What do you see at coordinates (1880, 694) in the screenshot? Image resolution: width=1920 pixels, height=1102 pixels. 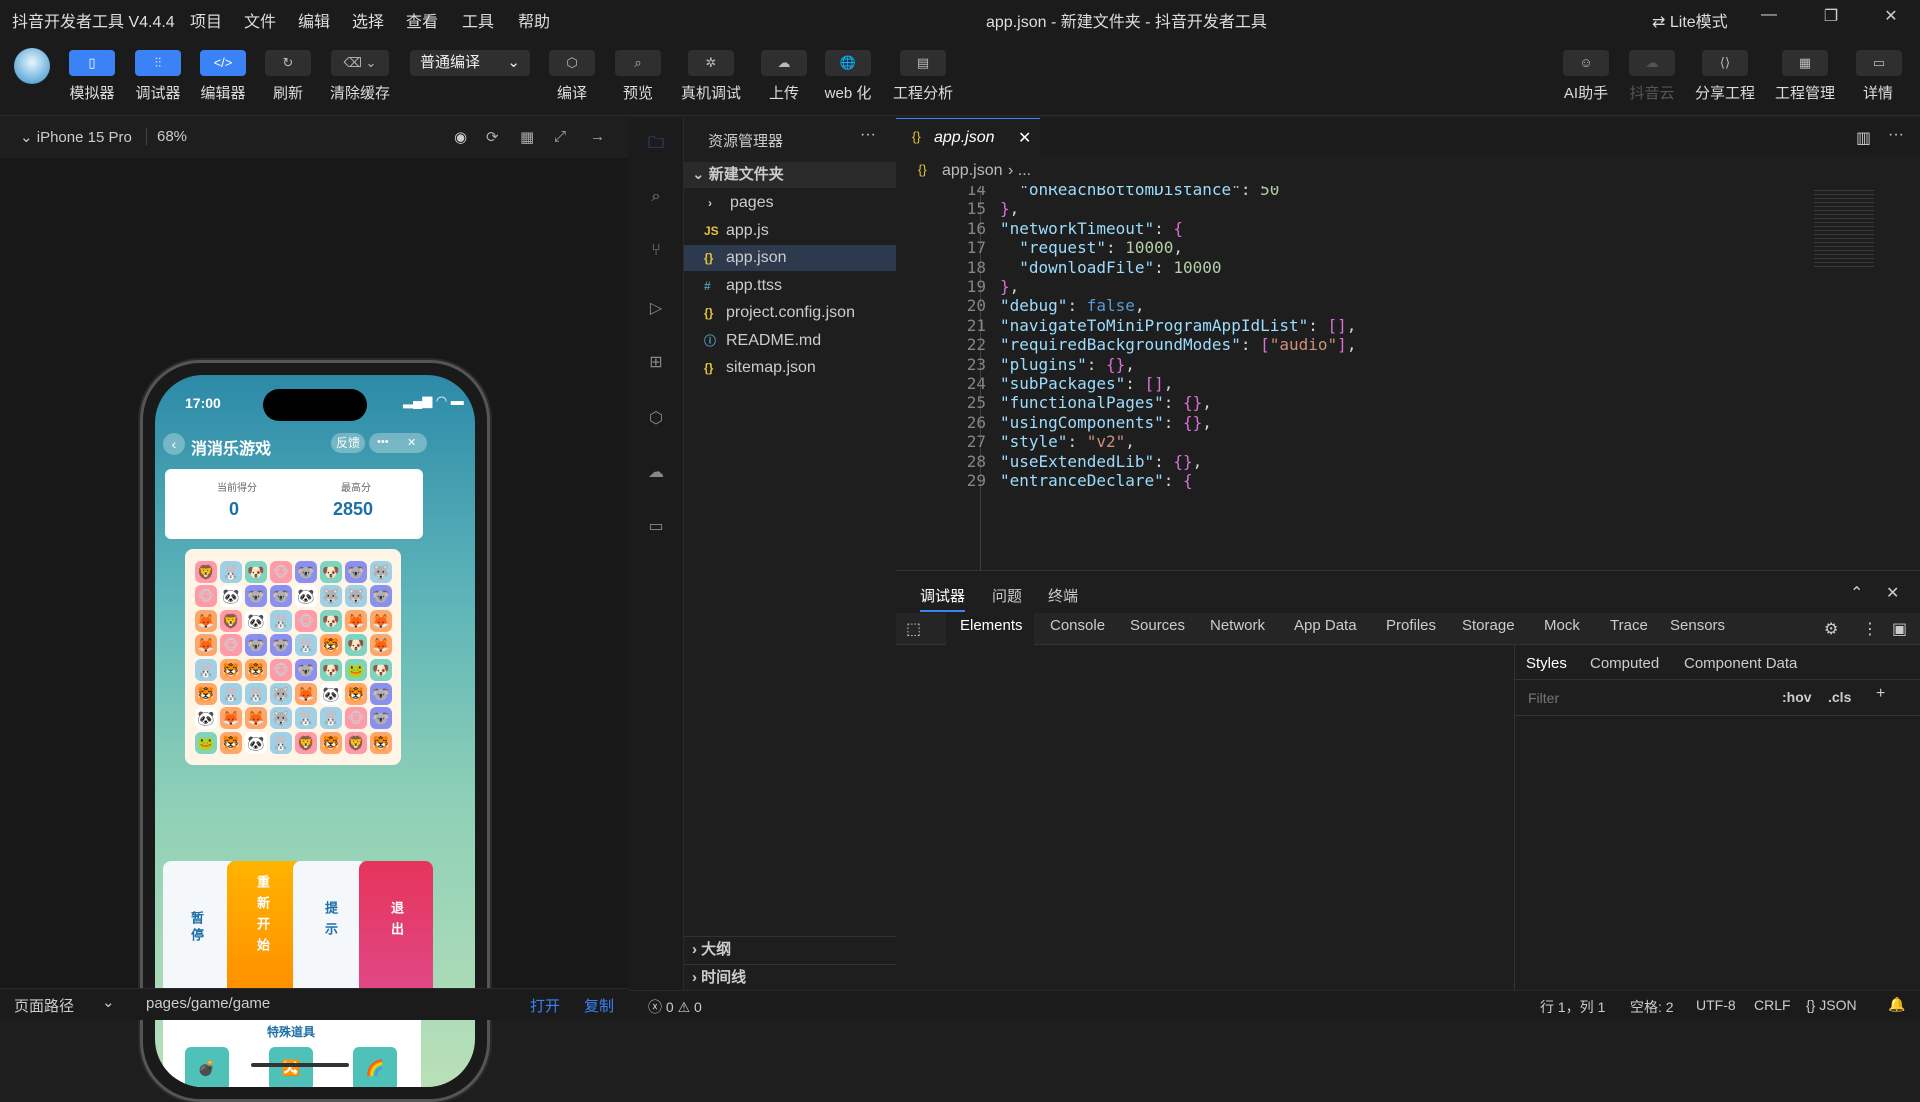 I see `add-rule-icon: +` at bounding box center [1880, 694].